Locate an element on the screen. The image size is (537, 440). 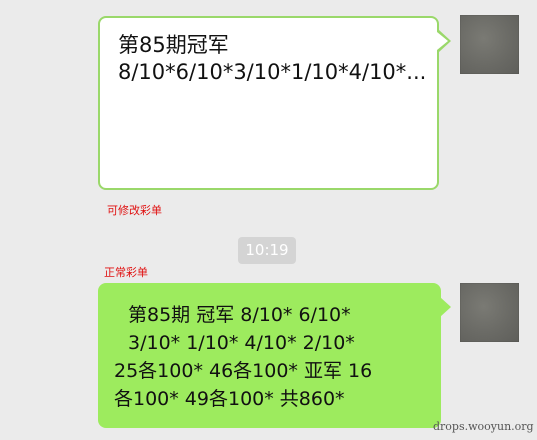
message-text-line: 各100* 49各100* 共860* is located at coordinates (229, 399).